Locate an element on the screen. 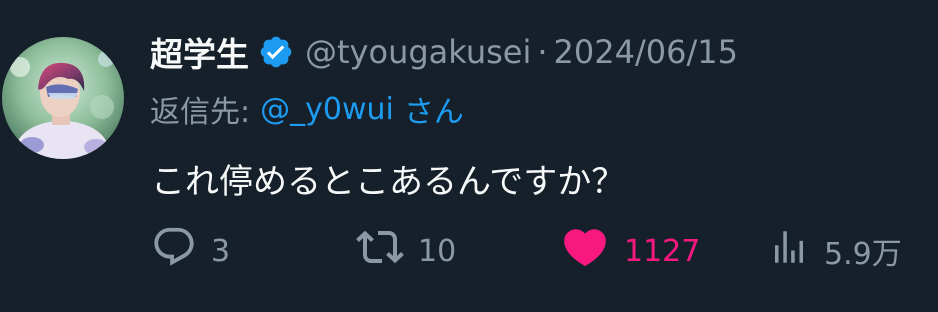  views-button: 5.9万 is located at coordinates (835, 251).